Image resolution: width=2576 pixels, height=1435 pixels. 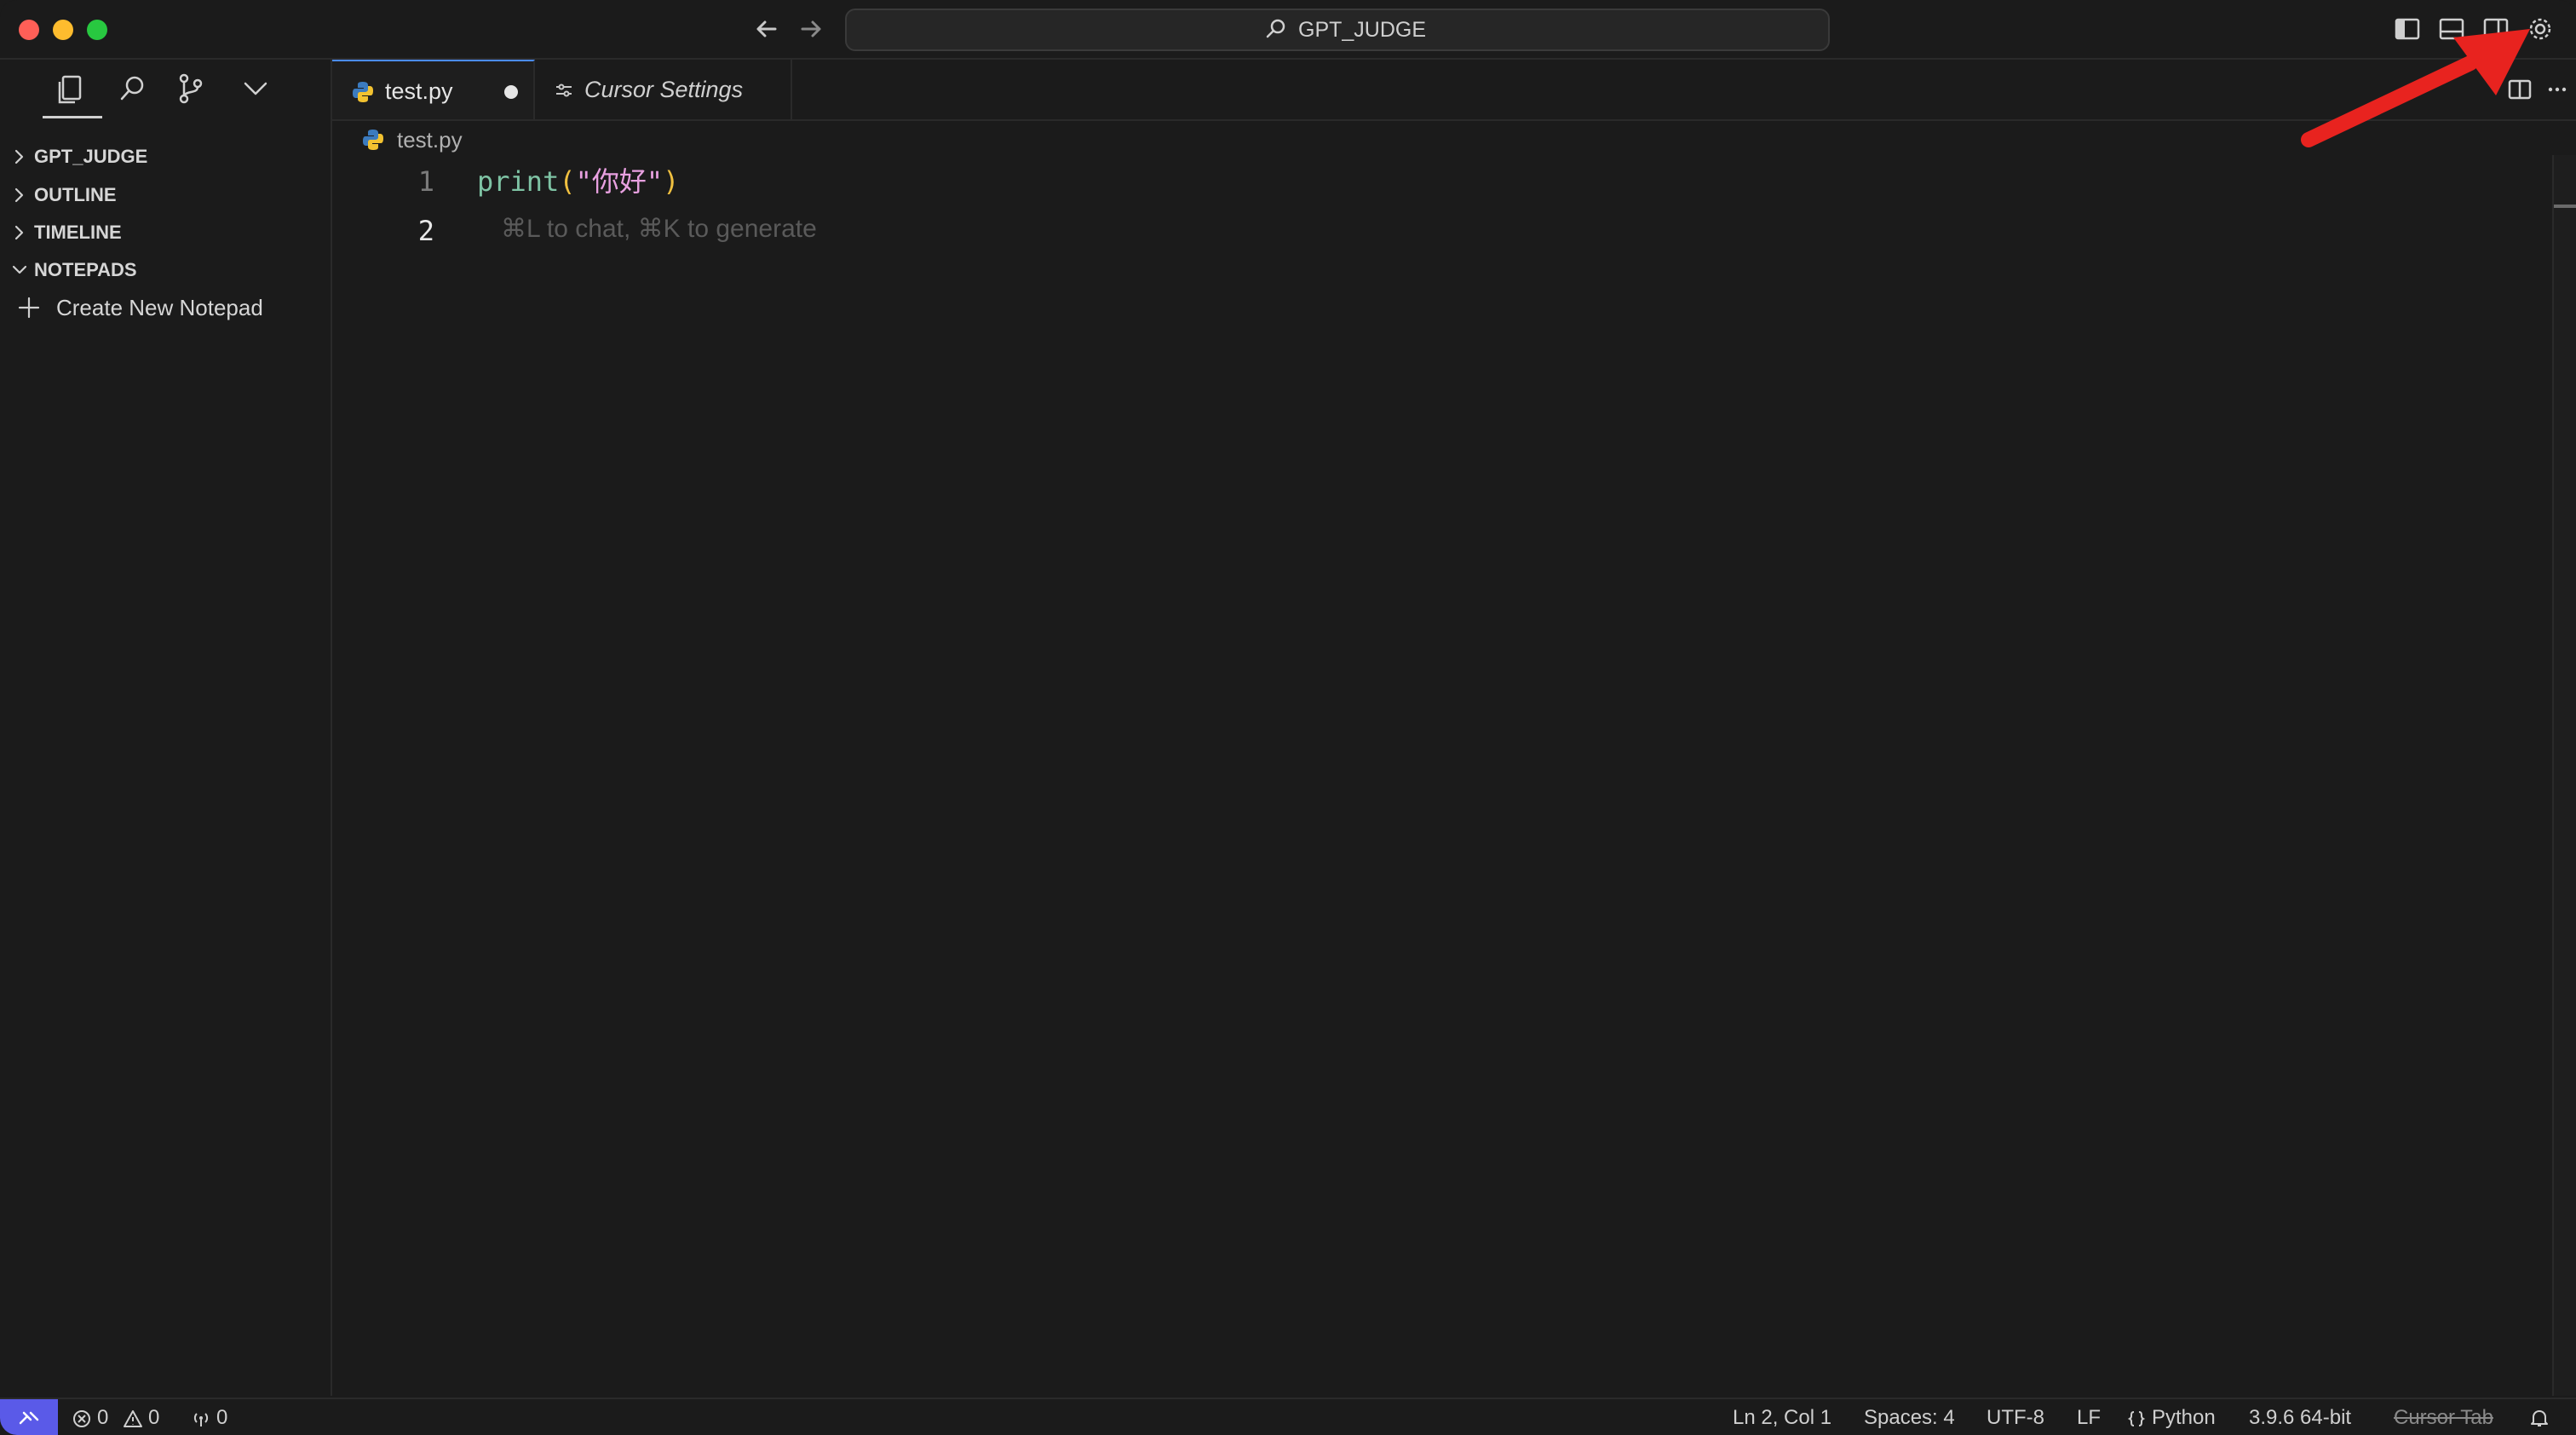 I want to click on section-gpt-judge: GPT_JUDGE, so click(x=165, y=157).